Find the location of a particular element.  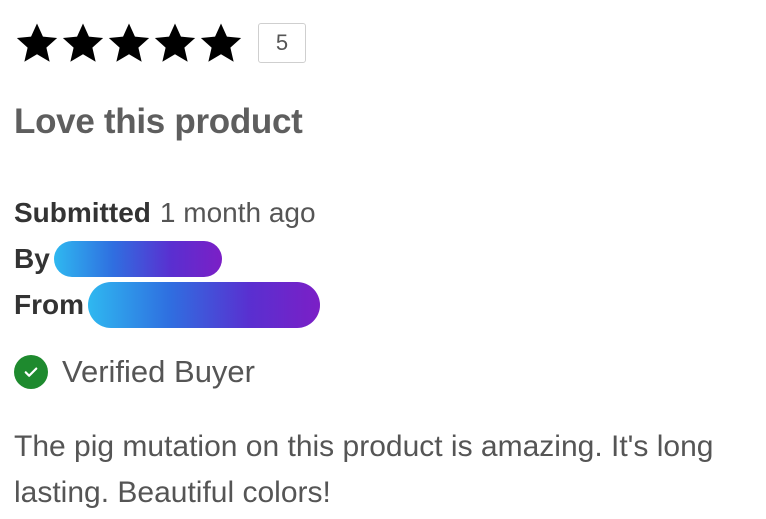

star-rating is located at coordinates (129, 43).